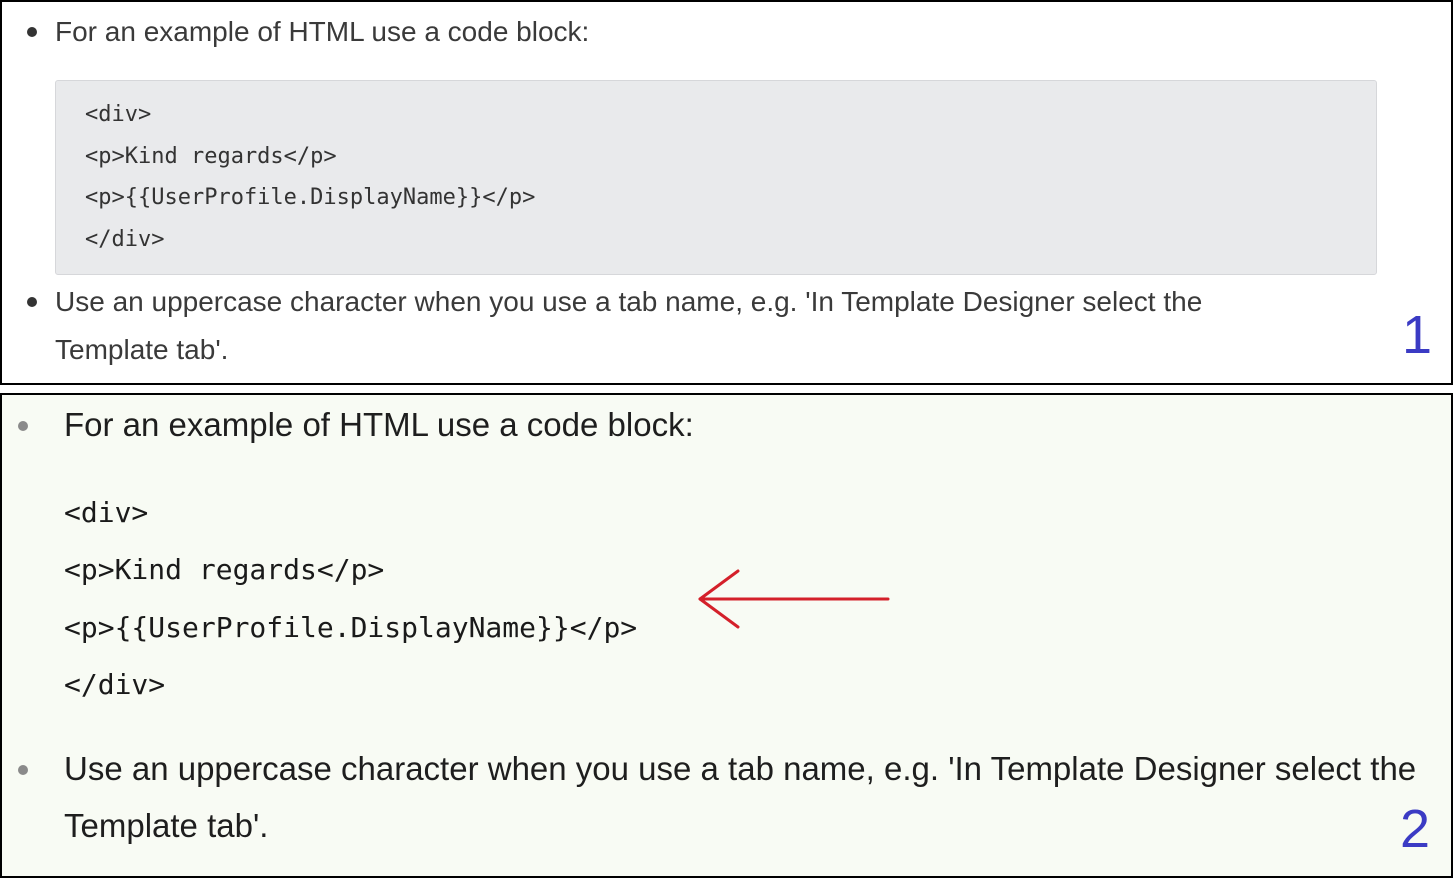 This screenshot has height=878, width=1453. What do you see at coordinates (794, 599) in the screenshot?
I see `red-arrow-icon` at bounding box center [794, 599].